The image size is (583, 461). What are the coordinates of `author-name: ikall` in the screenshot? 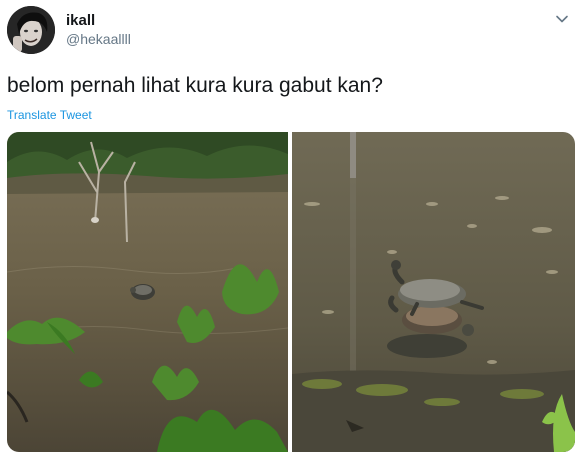 It's located at (80, 20).